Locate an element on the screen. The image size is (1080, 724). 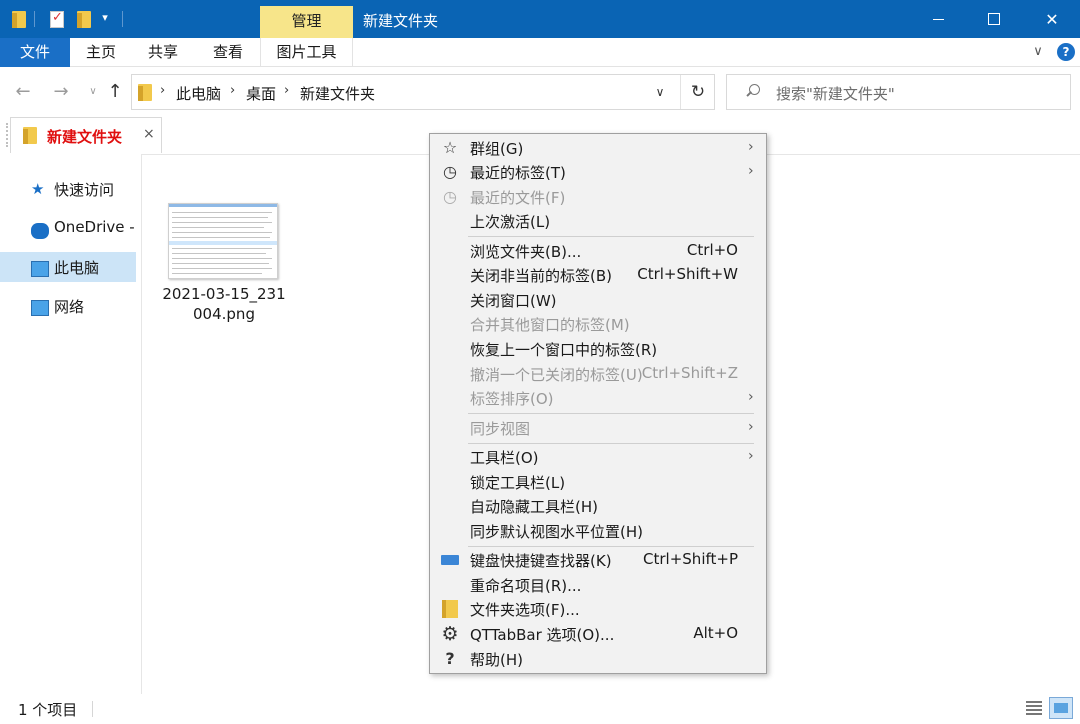
menu-item-groups: ☆ 群组(G) › is located at coordinates (598, 148).